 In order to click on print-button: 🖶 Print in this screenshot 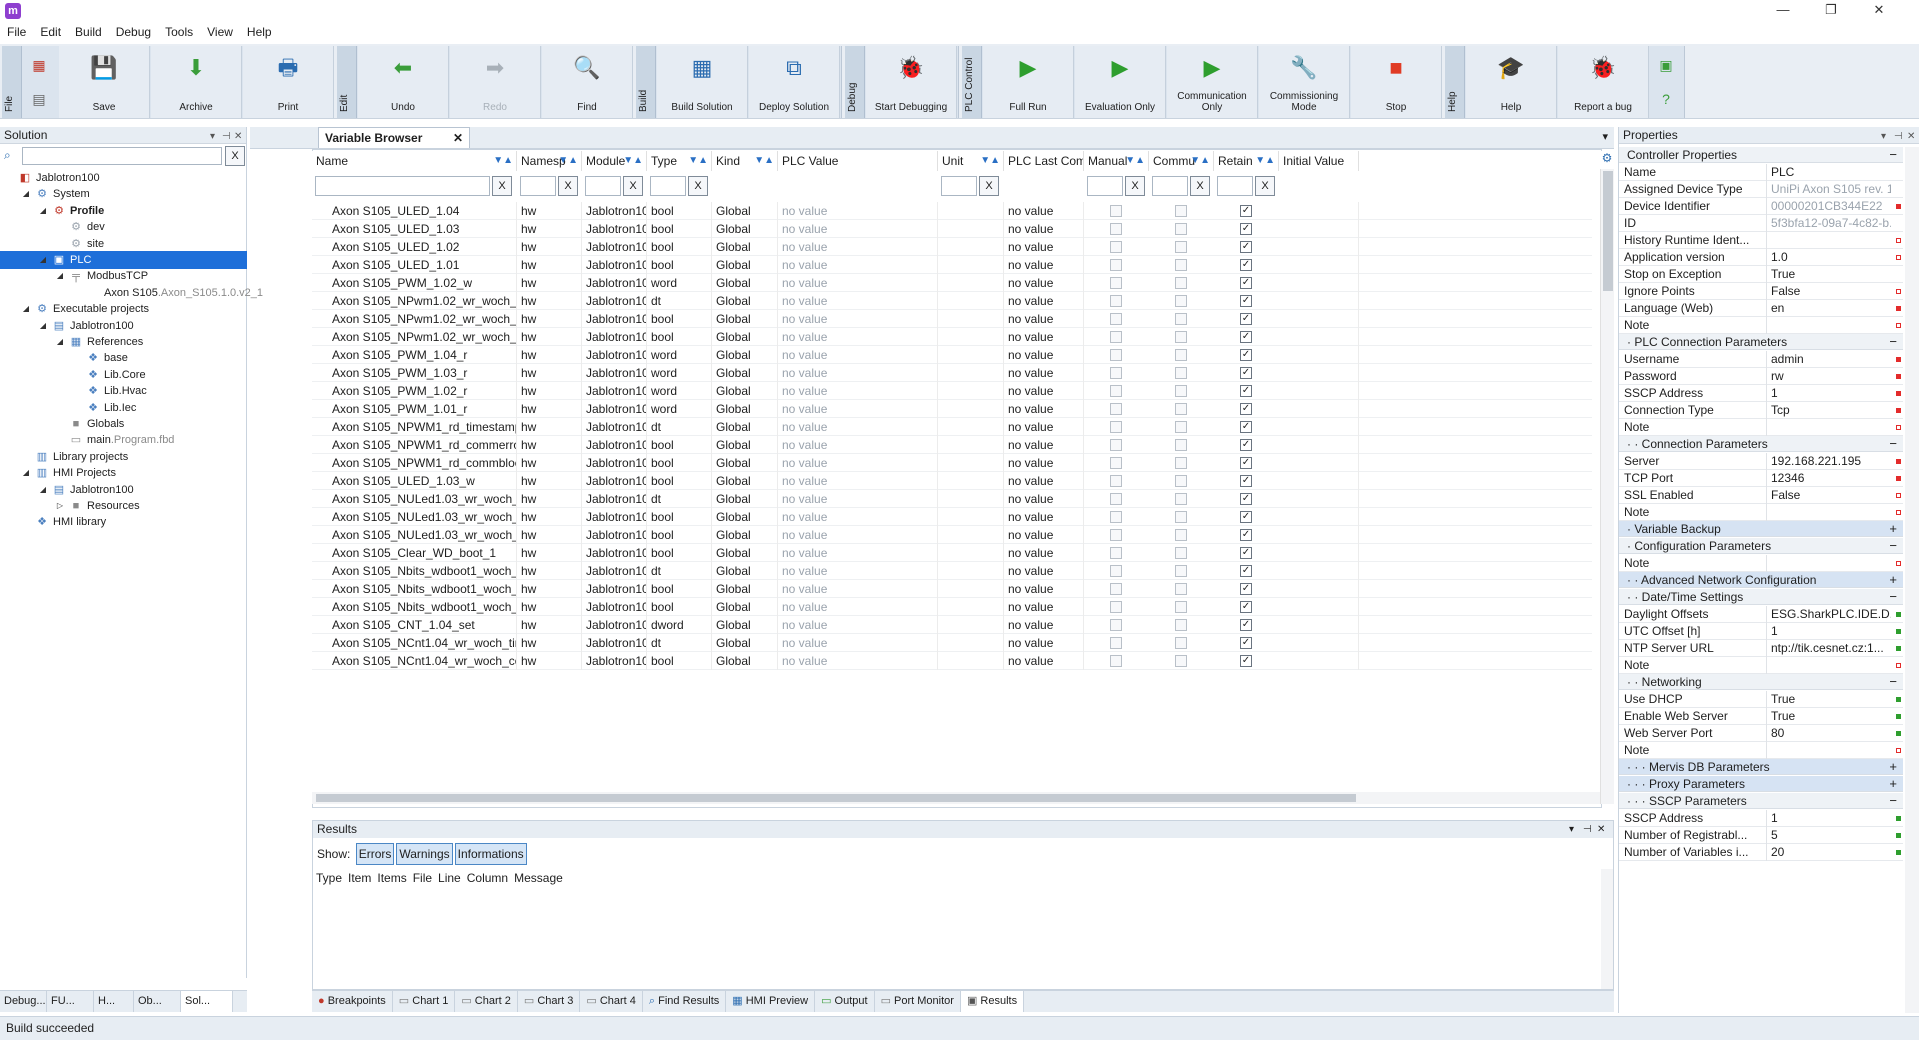, I will do `click(288, 82)`.